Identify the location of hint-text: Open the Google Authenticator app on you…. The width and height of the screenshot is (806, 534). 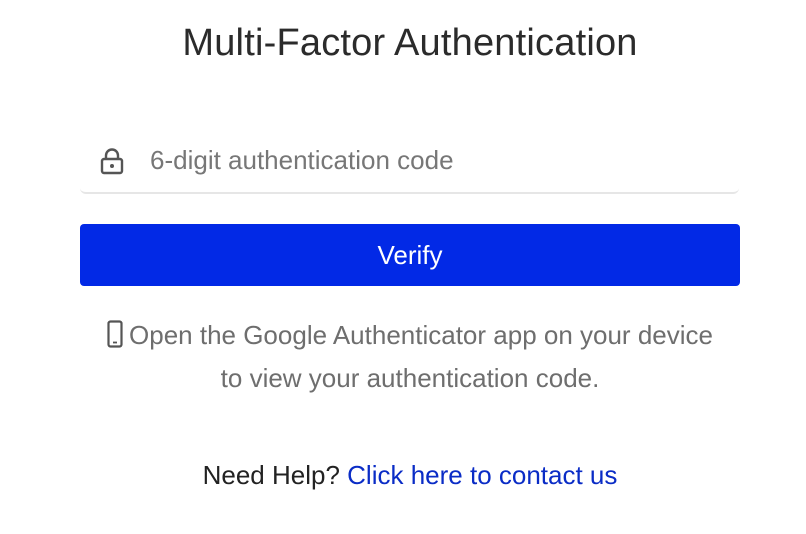
(421, 356).